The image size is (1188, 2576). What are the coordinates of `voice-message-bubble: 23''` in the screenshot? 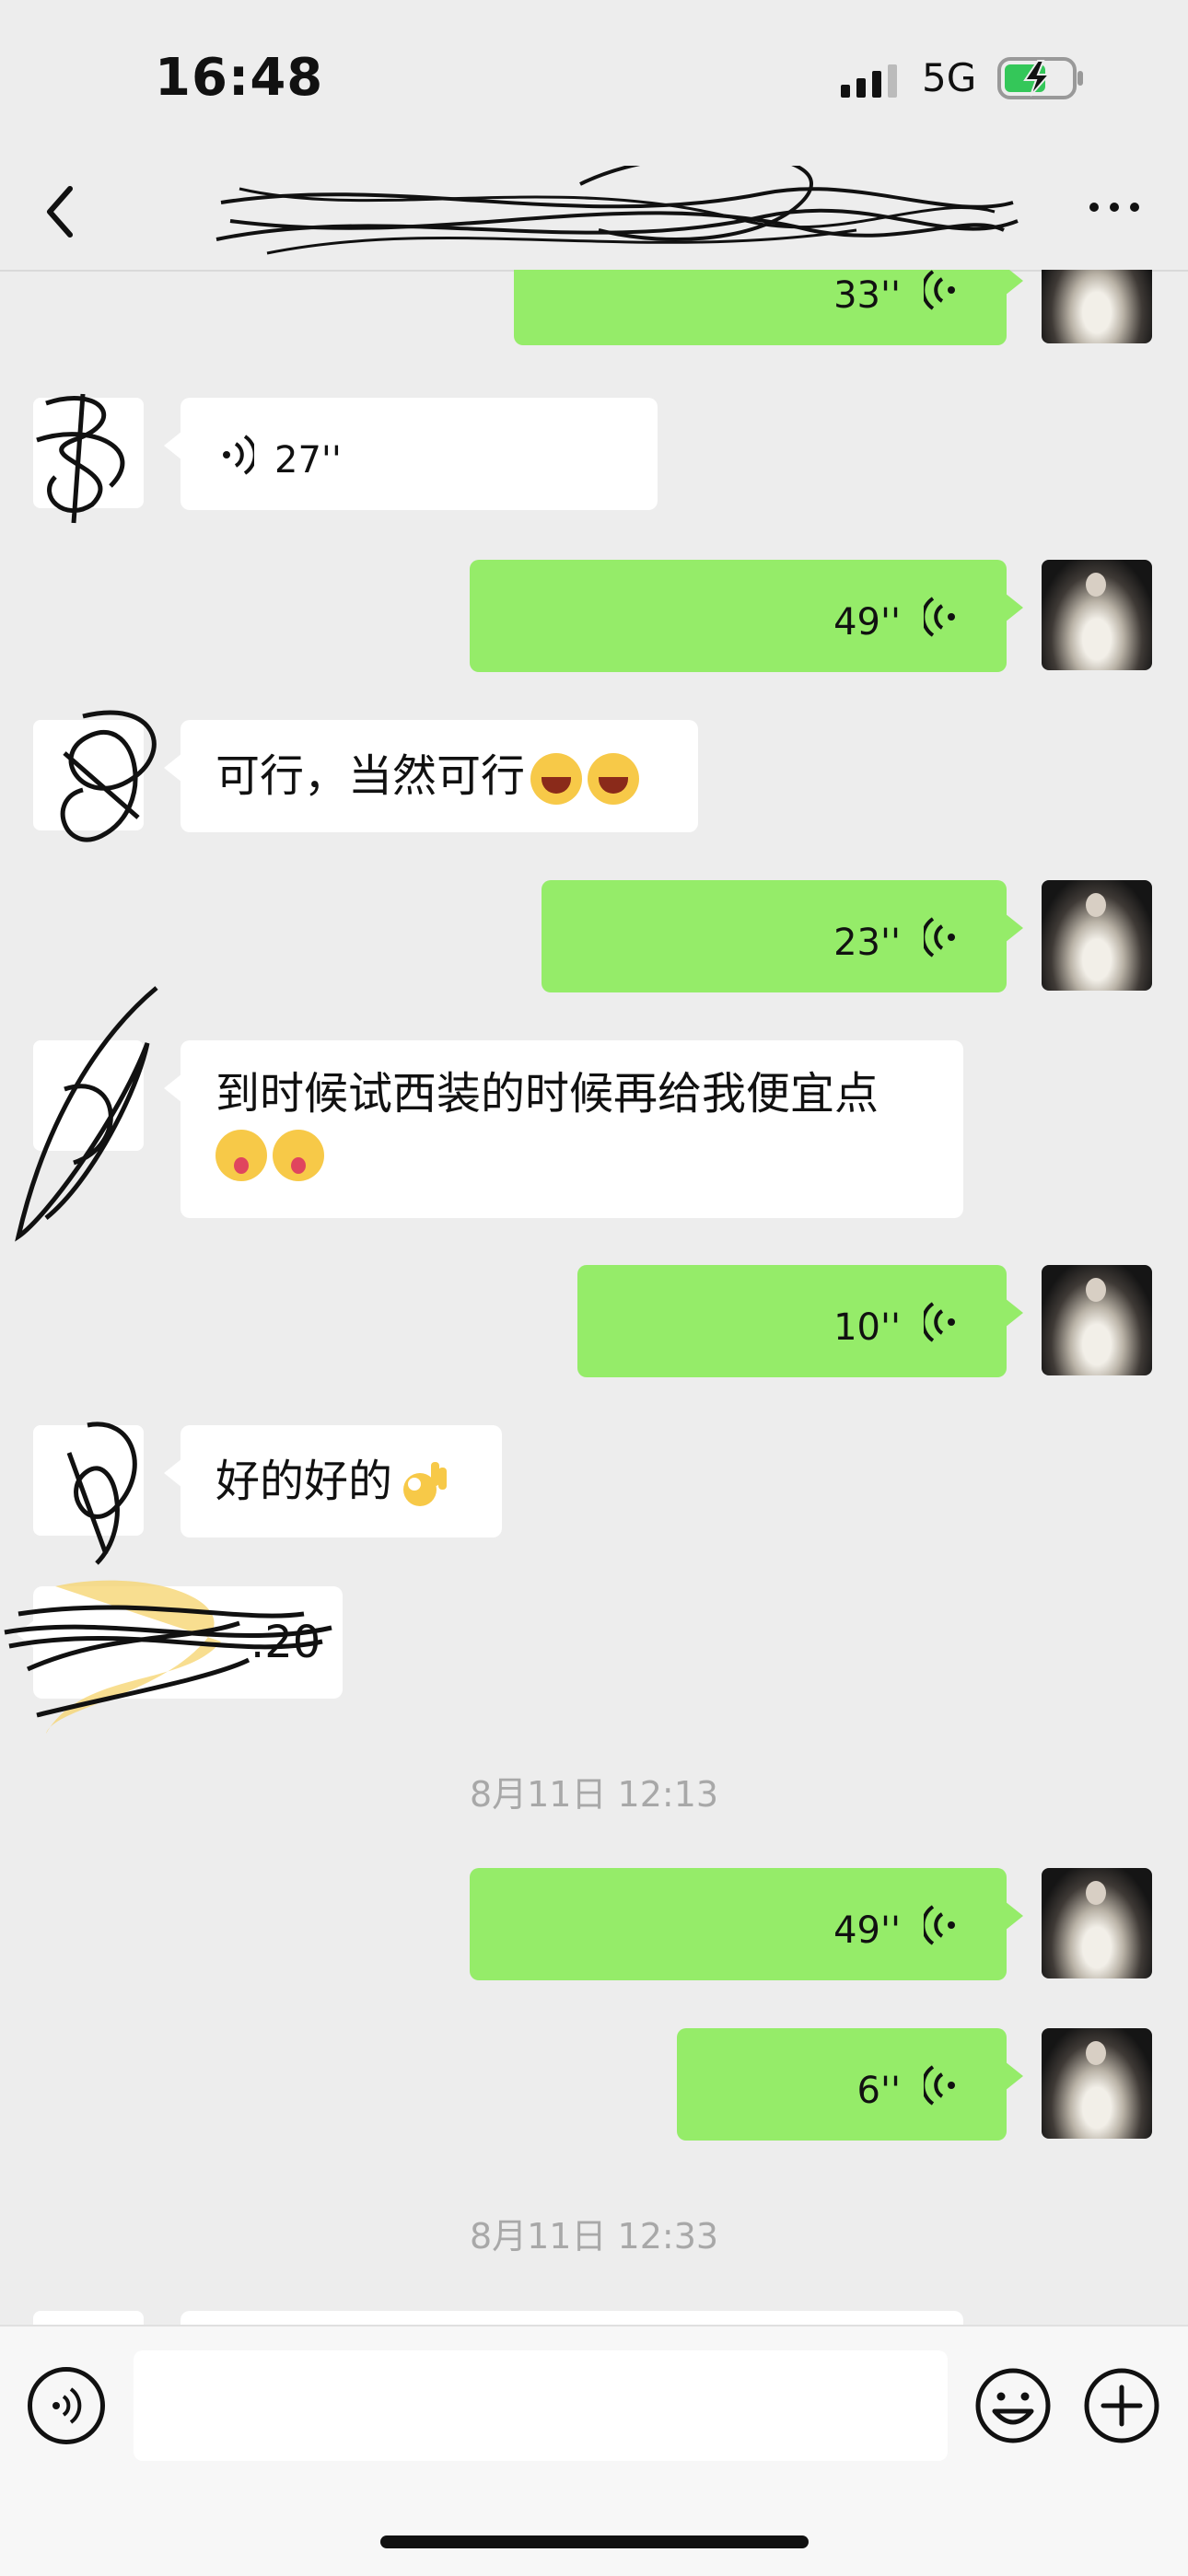 It's located at (782, 936).